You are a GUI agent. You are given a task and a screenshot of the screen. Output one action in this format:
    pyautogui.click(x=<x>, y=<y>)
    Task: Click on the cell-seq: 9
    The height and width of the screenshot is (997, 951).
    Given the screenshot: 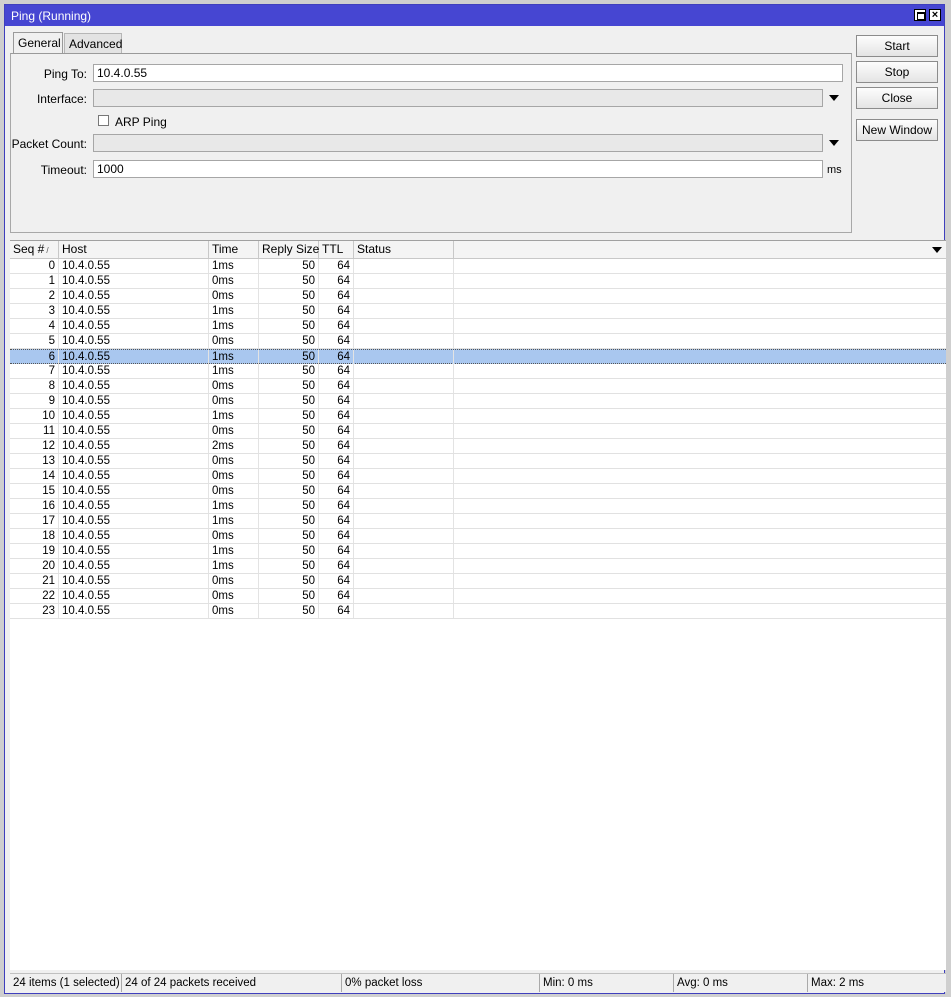 What is the action you would take?
    pyautogui.click(x=34, y=401)
    